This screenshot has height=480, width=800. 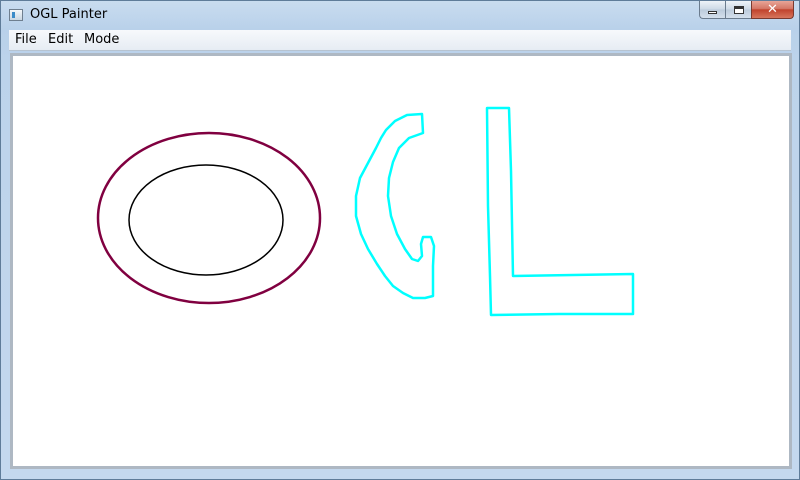 I want to click on minimize-button, so click(x=712, y=10).